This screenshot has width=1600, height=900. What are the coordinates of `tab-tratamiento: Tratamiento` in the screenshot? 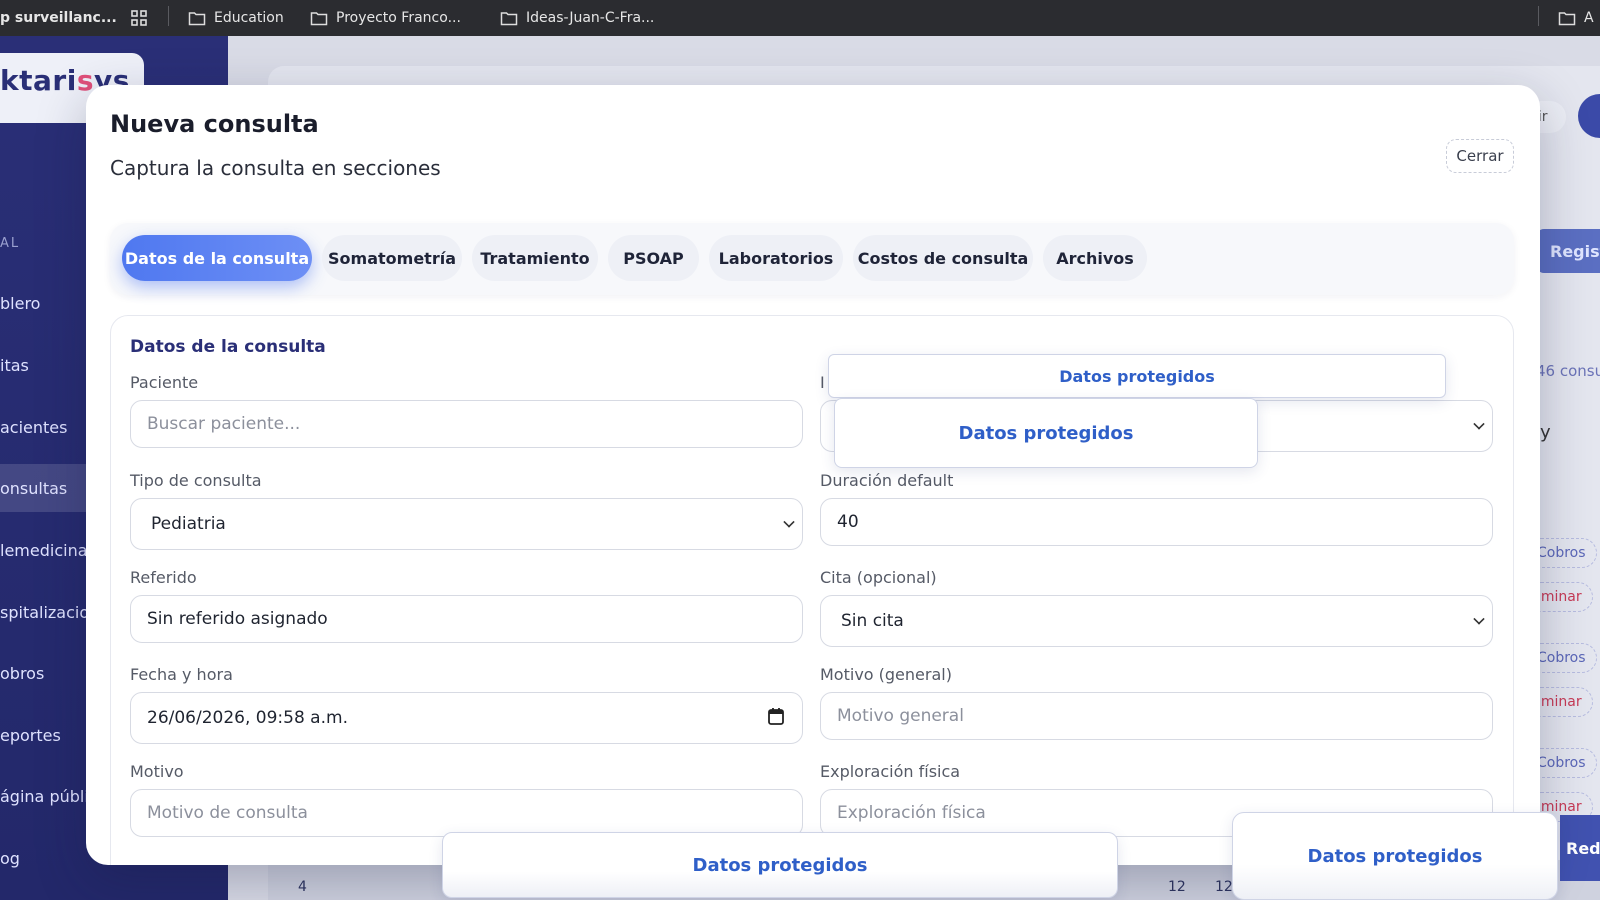 It's located at (535, 258).